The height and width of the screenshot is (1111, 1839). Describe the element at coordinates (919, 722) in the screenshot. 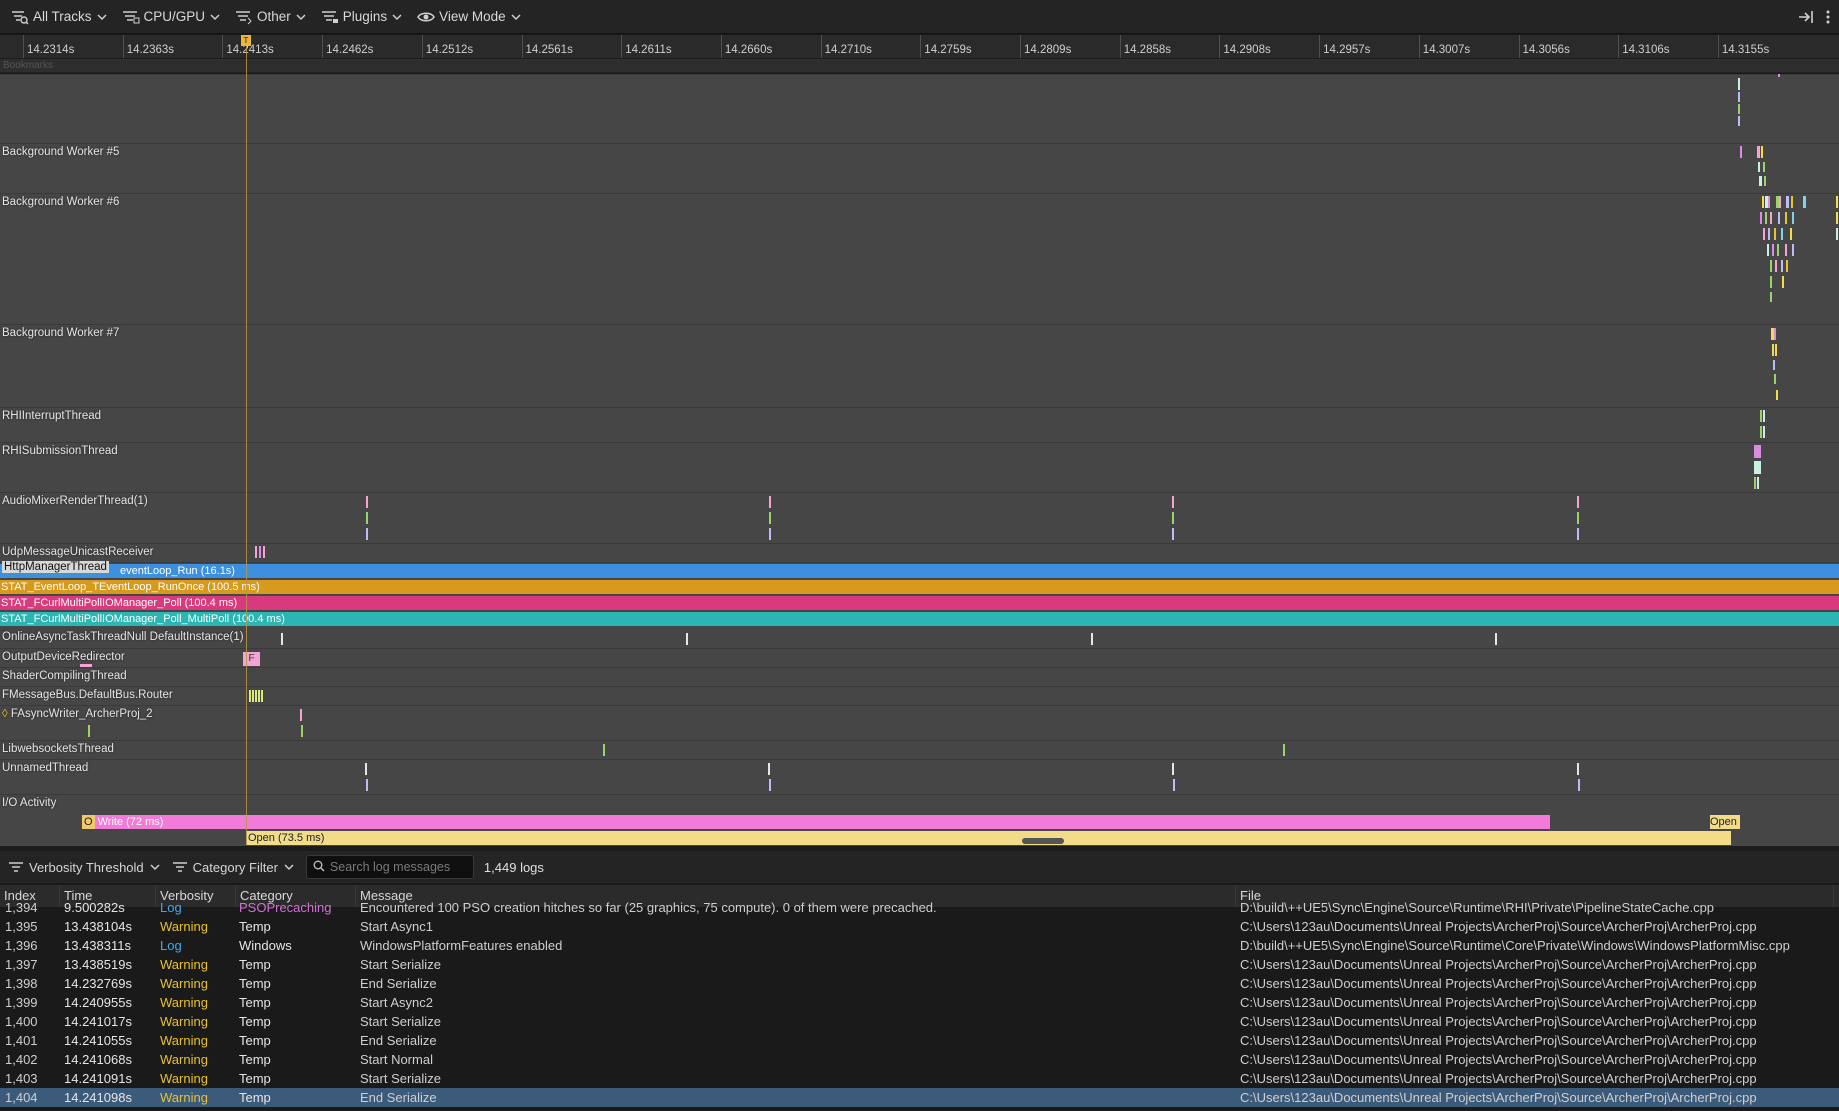

I see `track-async-writer: ◊ FAsyncWriter_ArcherProj_2` at that location.